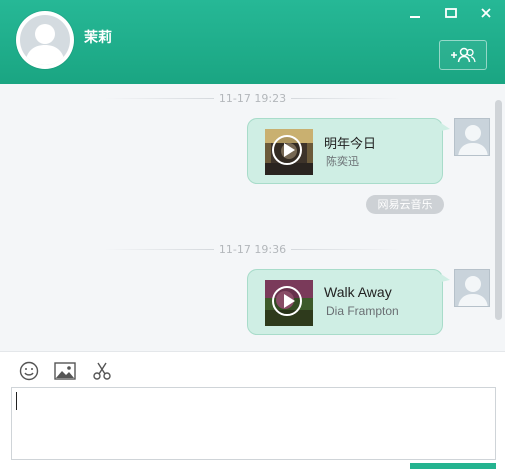  I want to click on add-user-icon, so click(463, 55).